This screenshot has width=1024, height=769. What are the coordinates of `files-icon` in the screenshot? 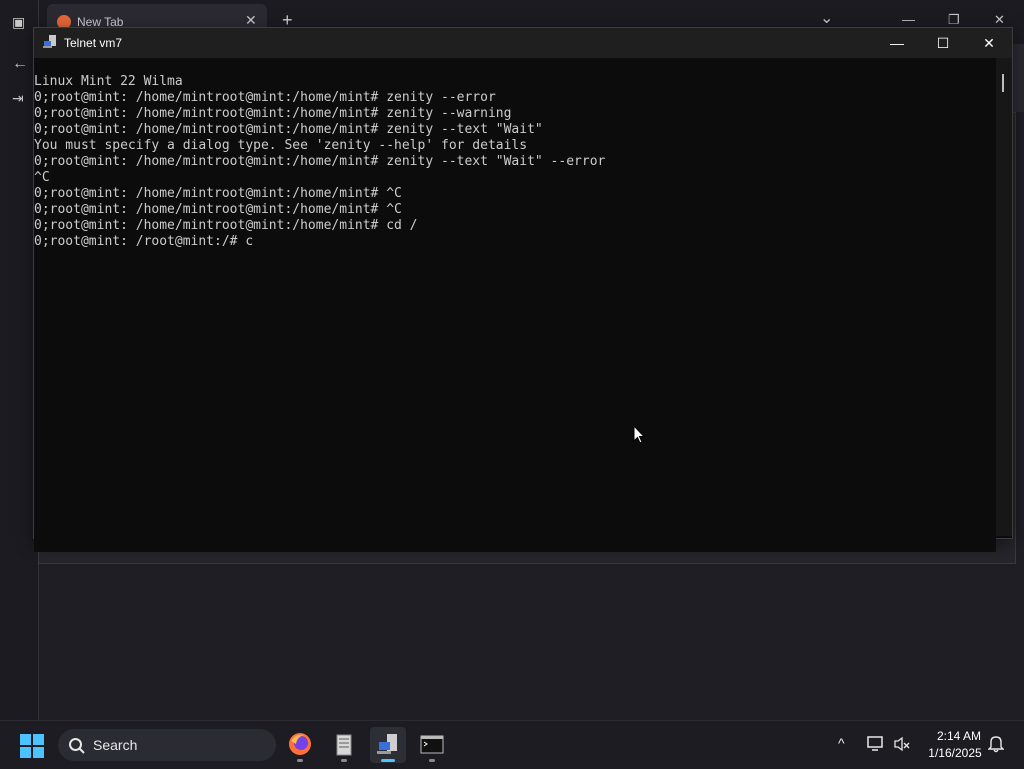 It's located at (344, 745).